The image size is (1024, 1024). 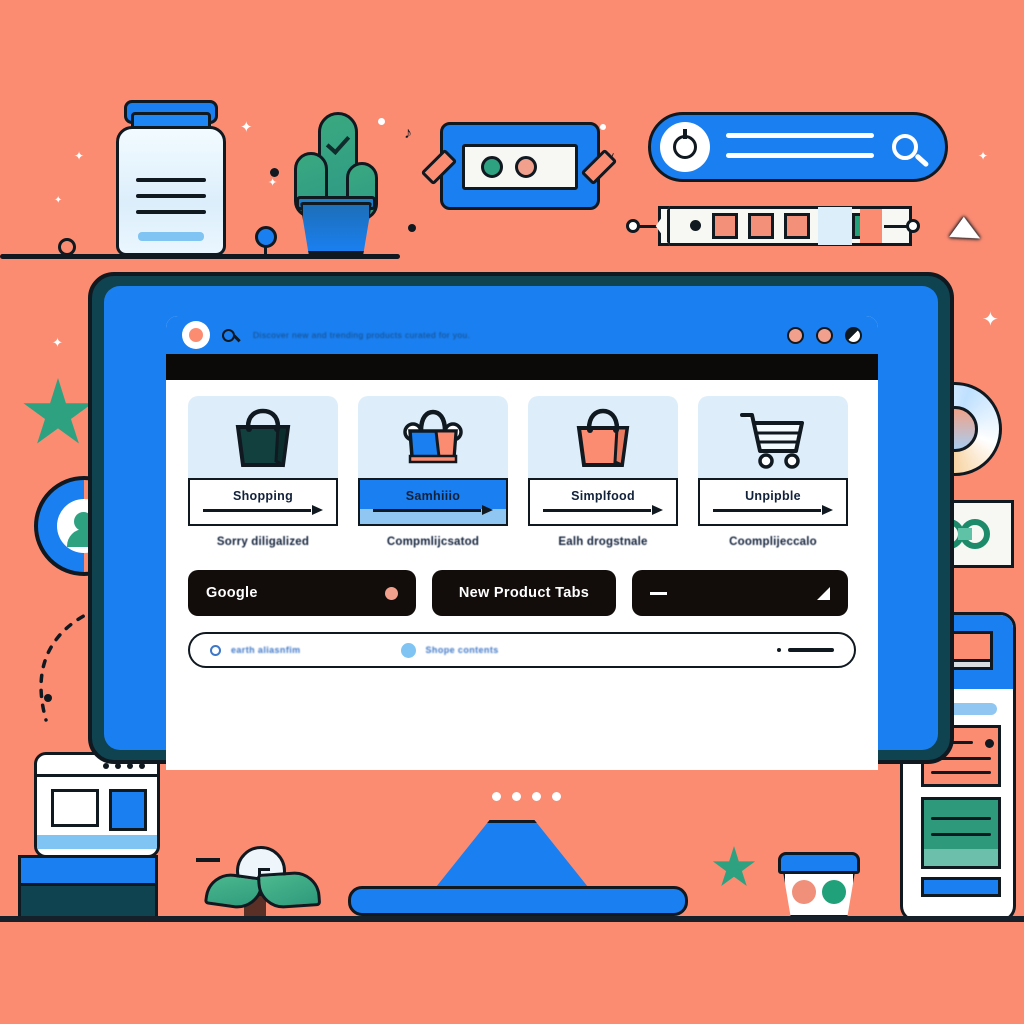 What do you see at coordinates (834, 892) in the screenshot?
I see `cup-dot-green` at bounding box center [834, 892].